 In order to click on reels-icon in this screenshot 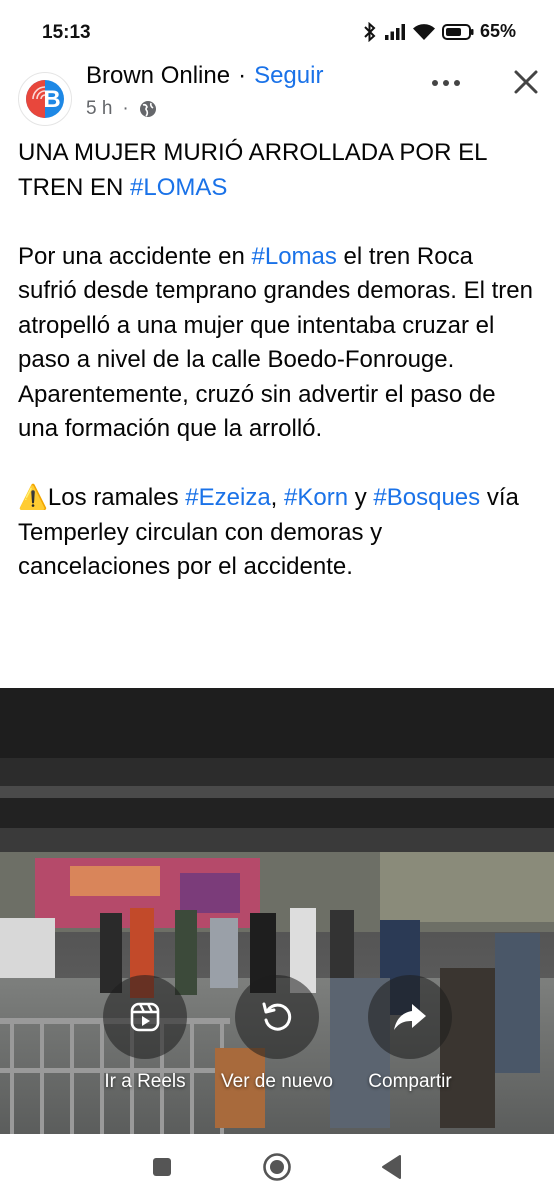, I will do `click(145, 1017)`.